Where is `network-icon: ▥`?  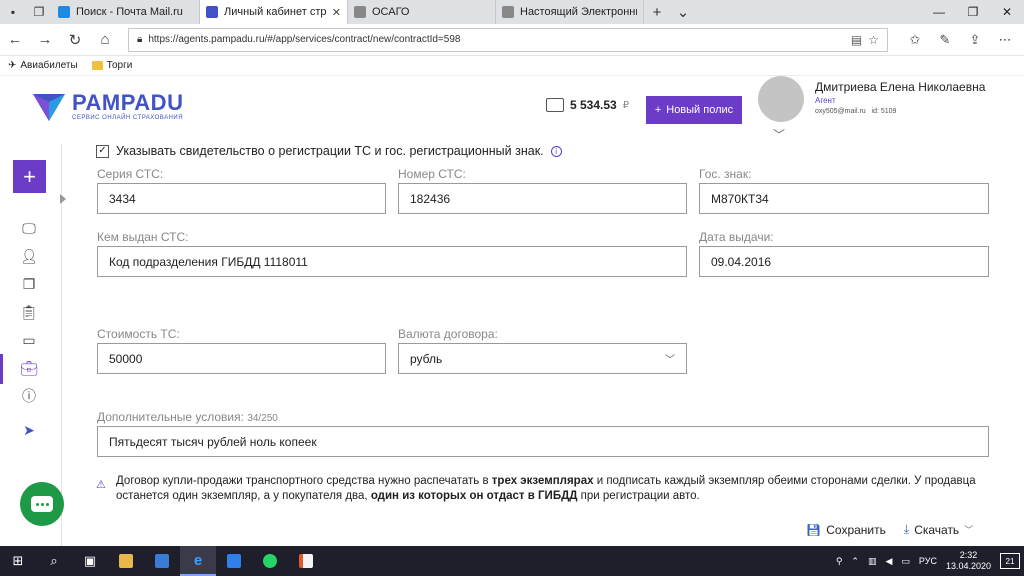
network-icon: ▥ is located at coordinates (872, 561).